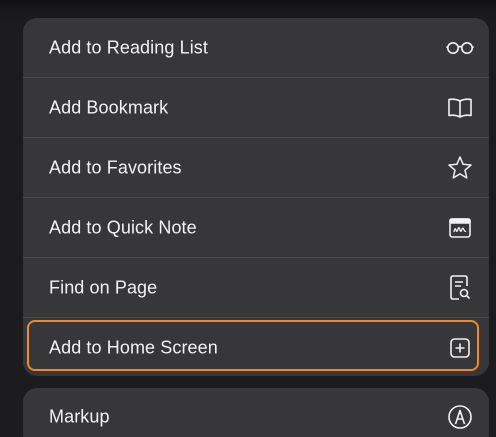 The image size is (496, 437). I want to click on menu-item-add-to-reading-list: Add to Reading List, so click(256, 48).